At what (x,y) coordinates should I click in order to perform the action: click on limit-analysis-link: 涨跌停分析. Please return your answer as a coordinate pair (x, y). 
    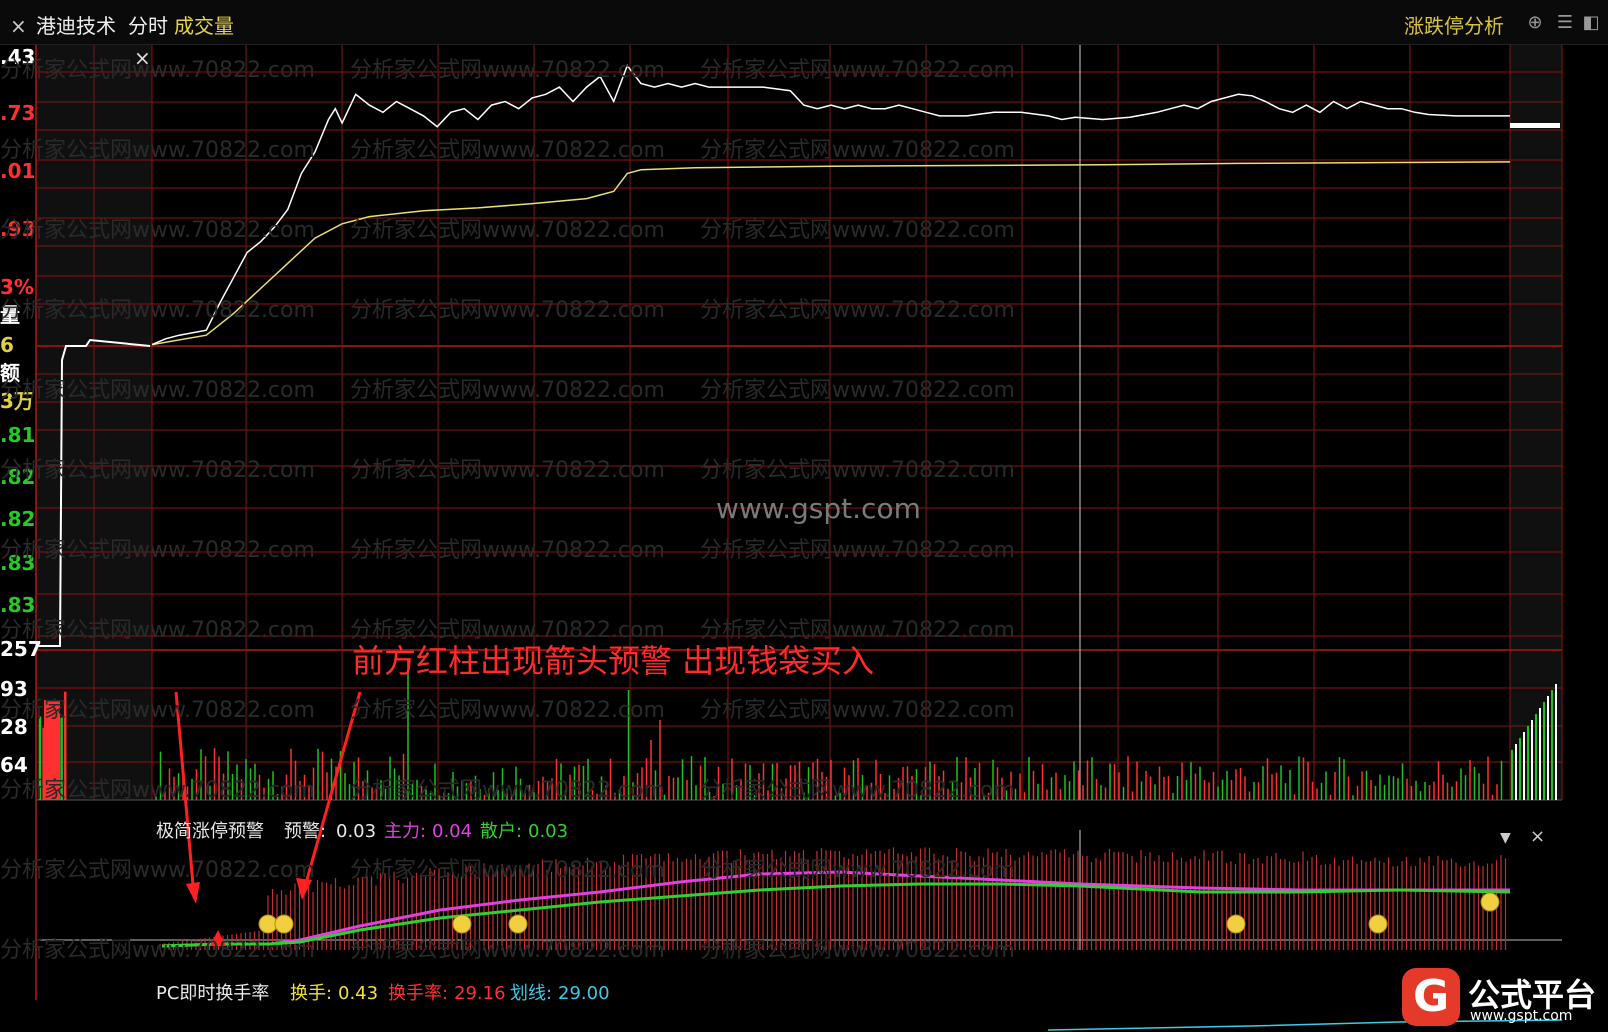
    Looking at the image, I should click on (1454, 26).